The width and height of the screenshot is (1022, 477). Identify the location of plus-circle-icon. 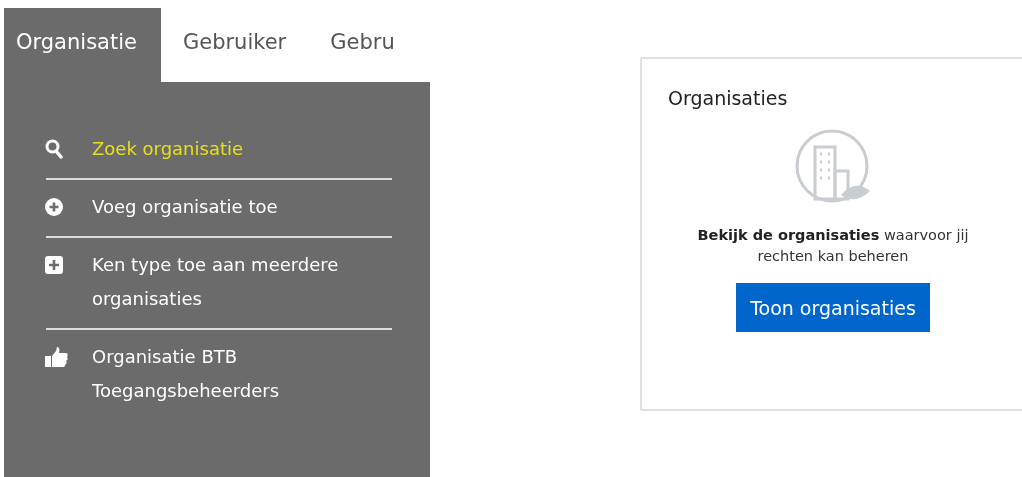
(54, 207).